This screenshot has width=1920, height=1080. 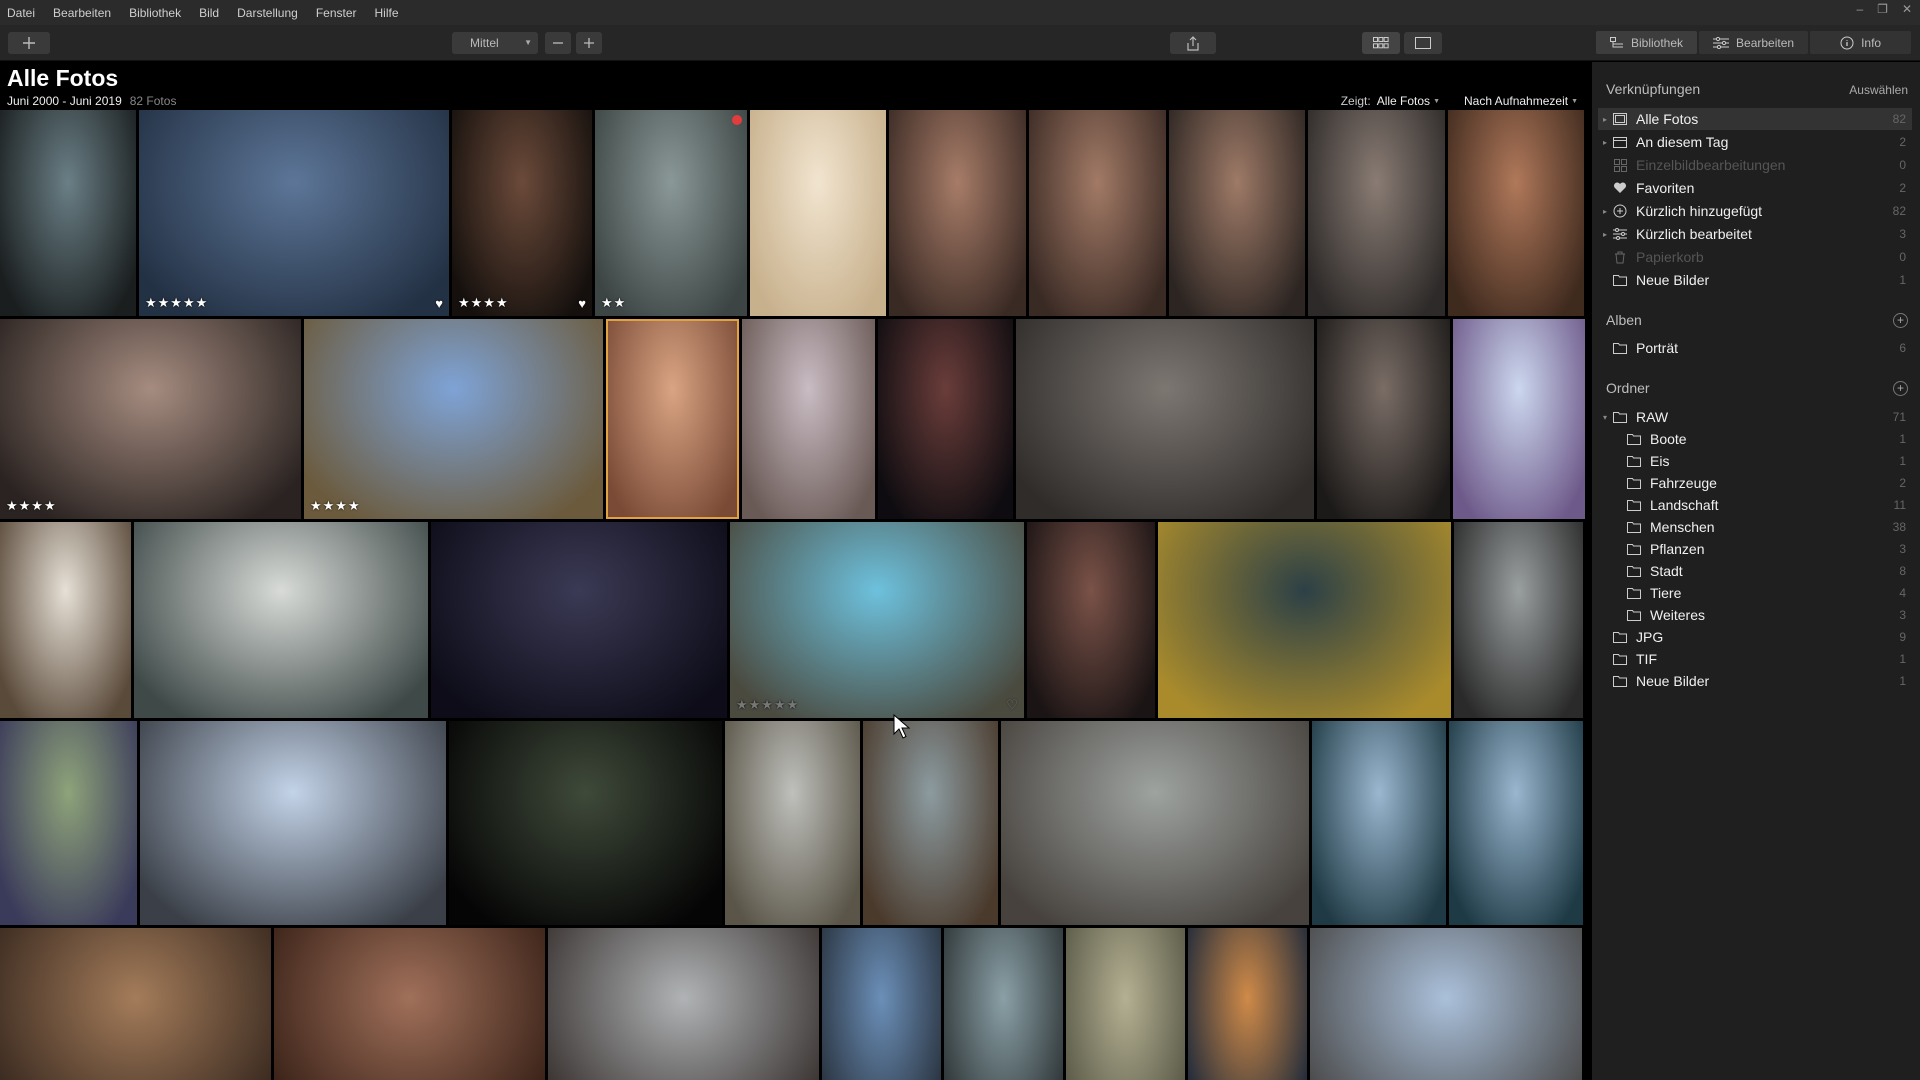 I want to click on sidebar-link-5: ▸ Kürzlich bearbeitet 3, so click(x=1755, y=234).